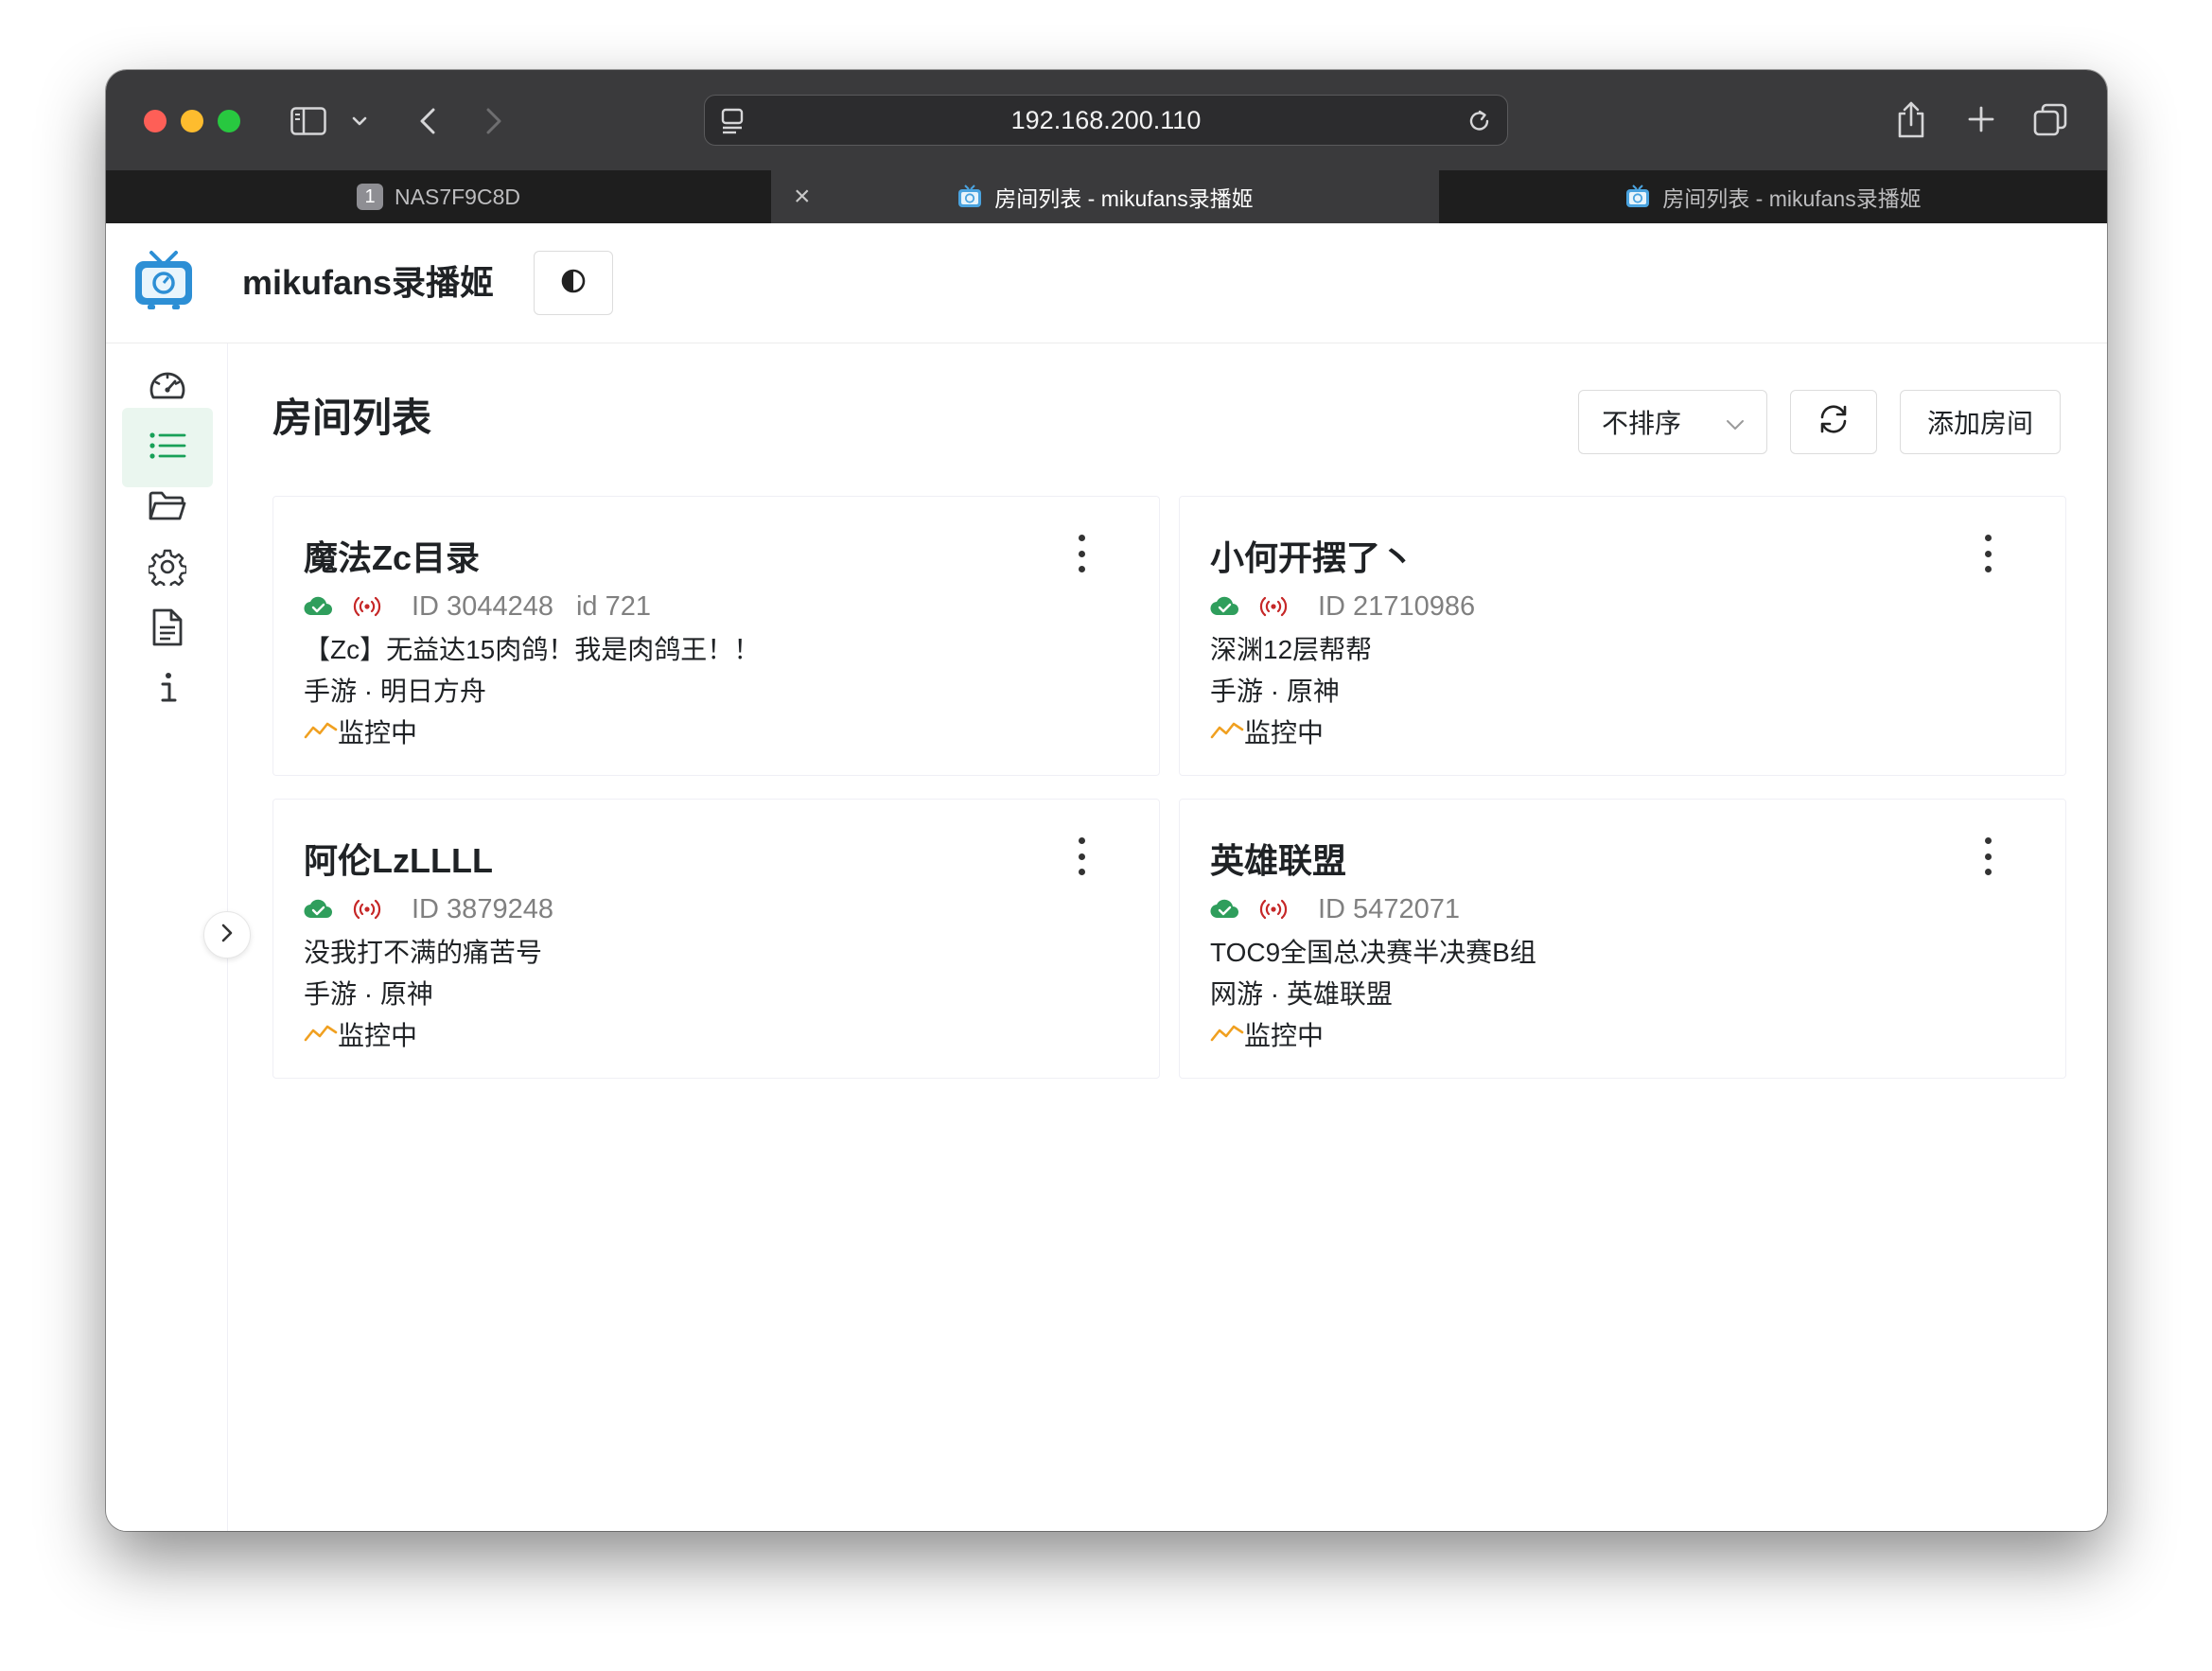  I want to click on tab-nas: 1 NAS7F9C8D, so click(439, 197).